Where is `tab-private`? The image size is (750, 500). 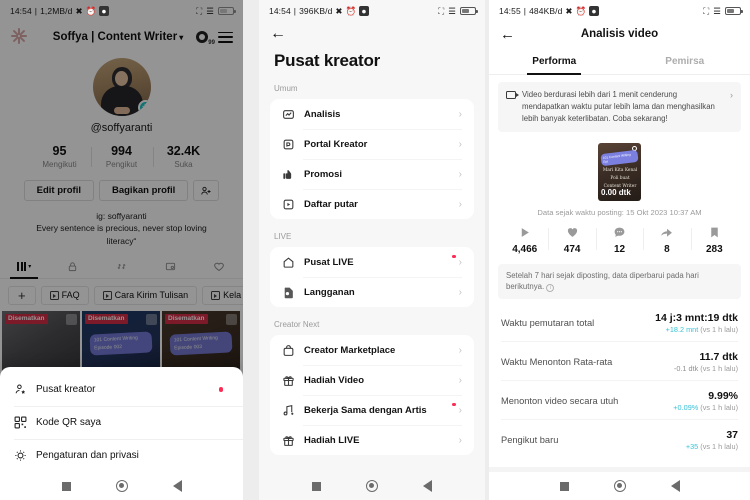
tab-private is located at coordinates (73, 267).